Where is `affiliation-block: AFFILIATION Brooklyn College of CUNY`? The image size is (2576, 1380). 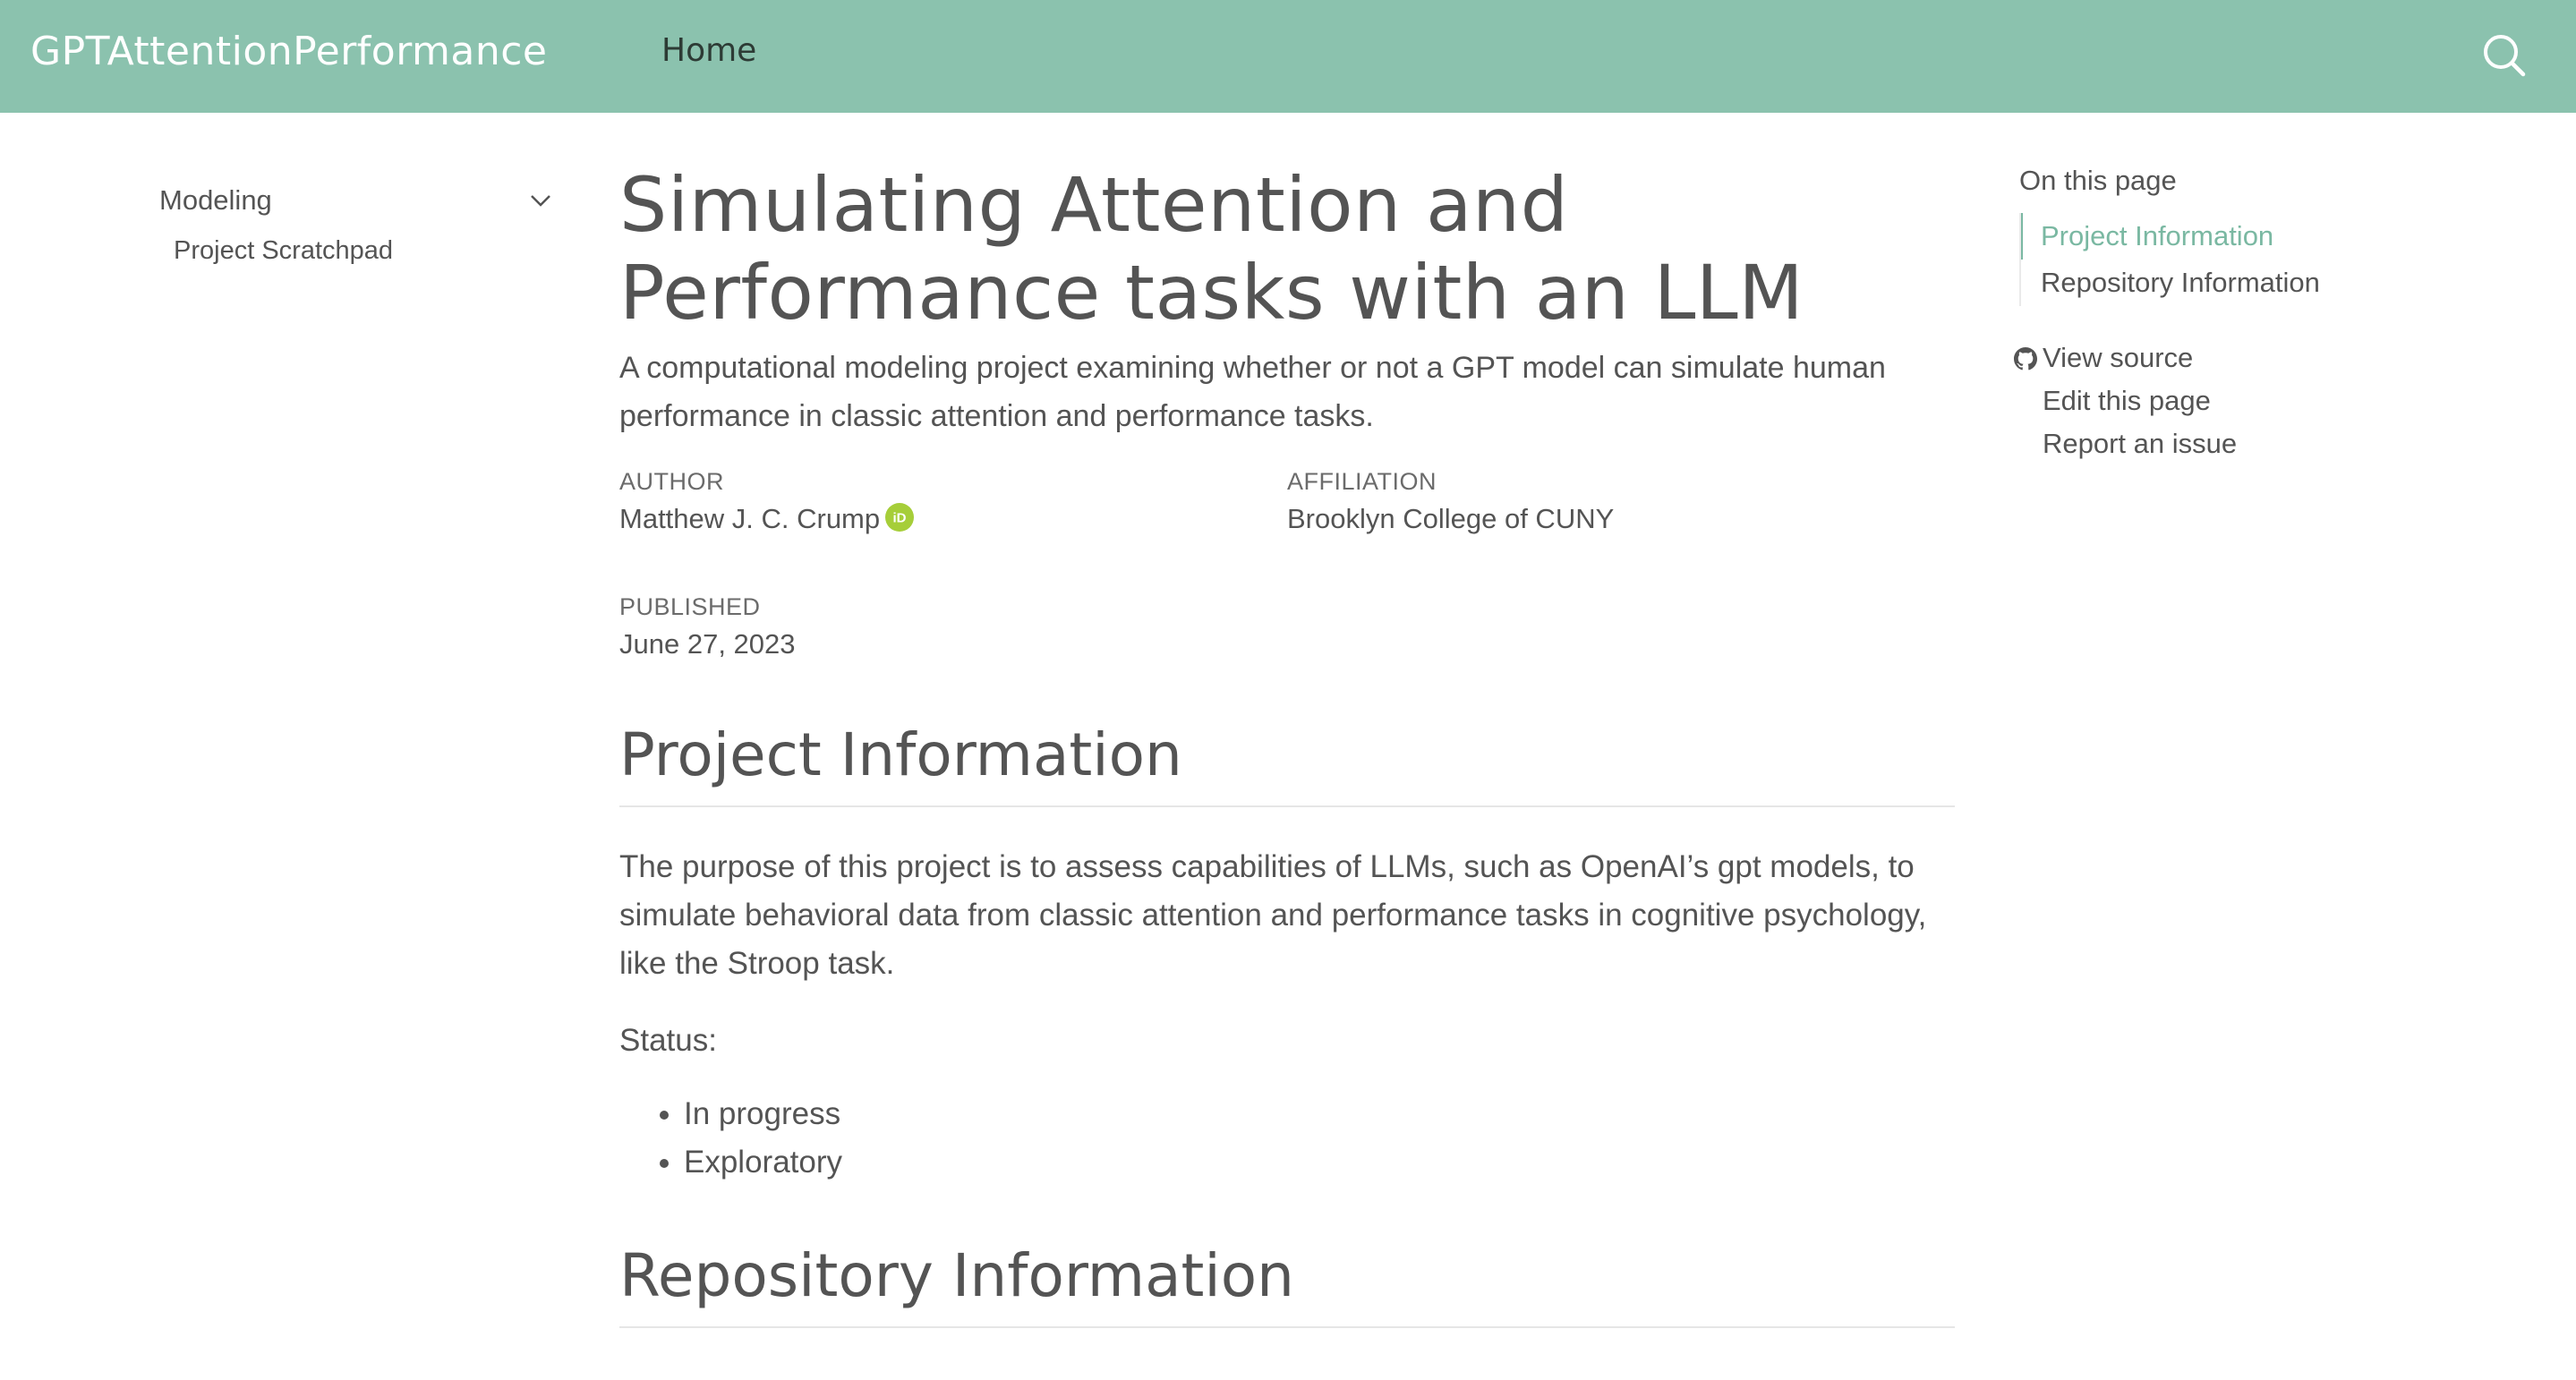
affiliation-block: AFFILIATION Brooklyn College of CUNY is located at coordinates (1450, 503).